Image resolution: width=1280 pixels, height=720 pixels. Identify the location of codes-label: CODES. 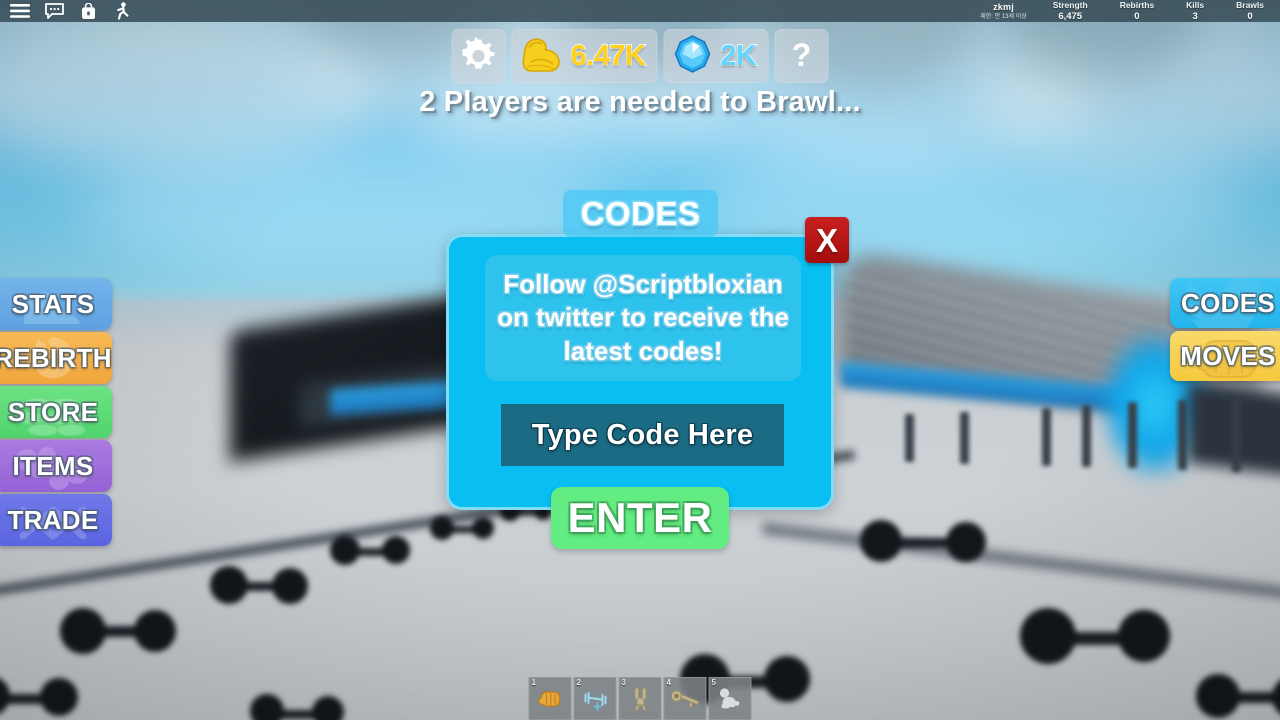
(1228, 302).